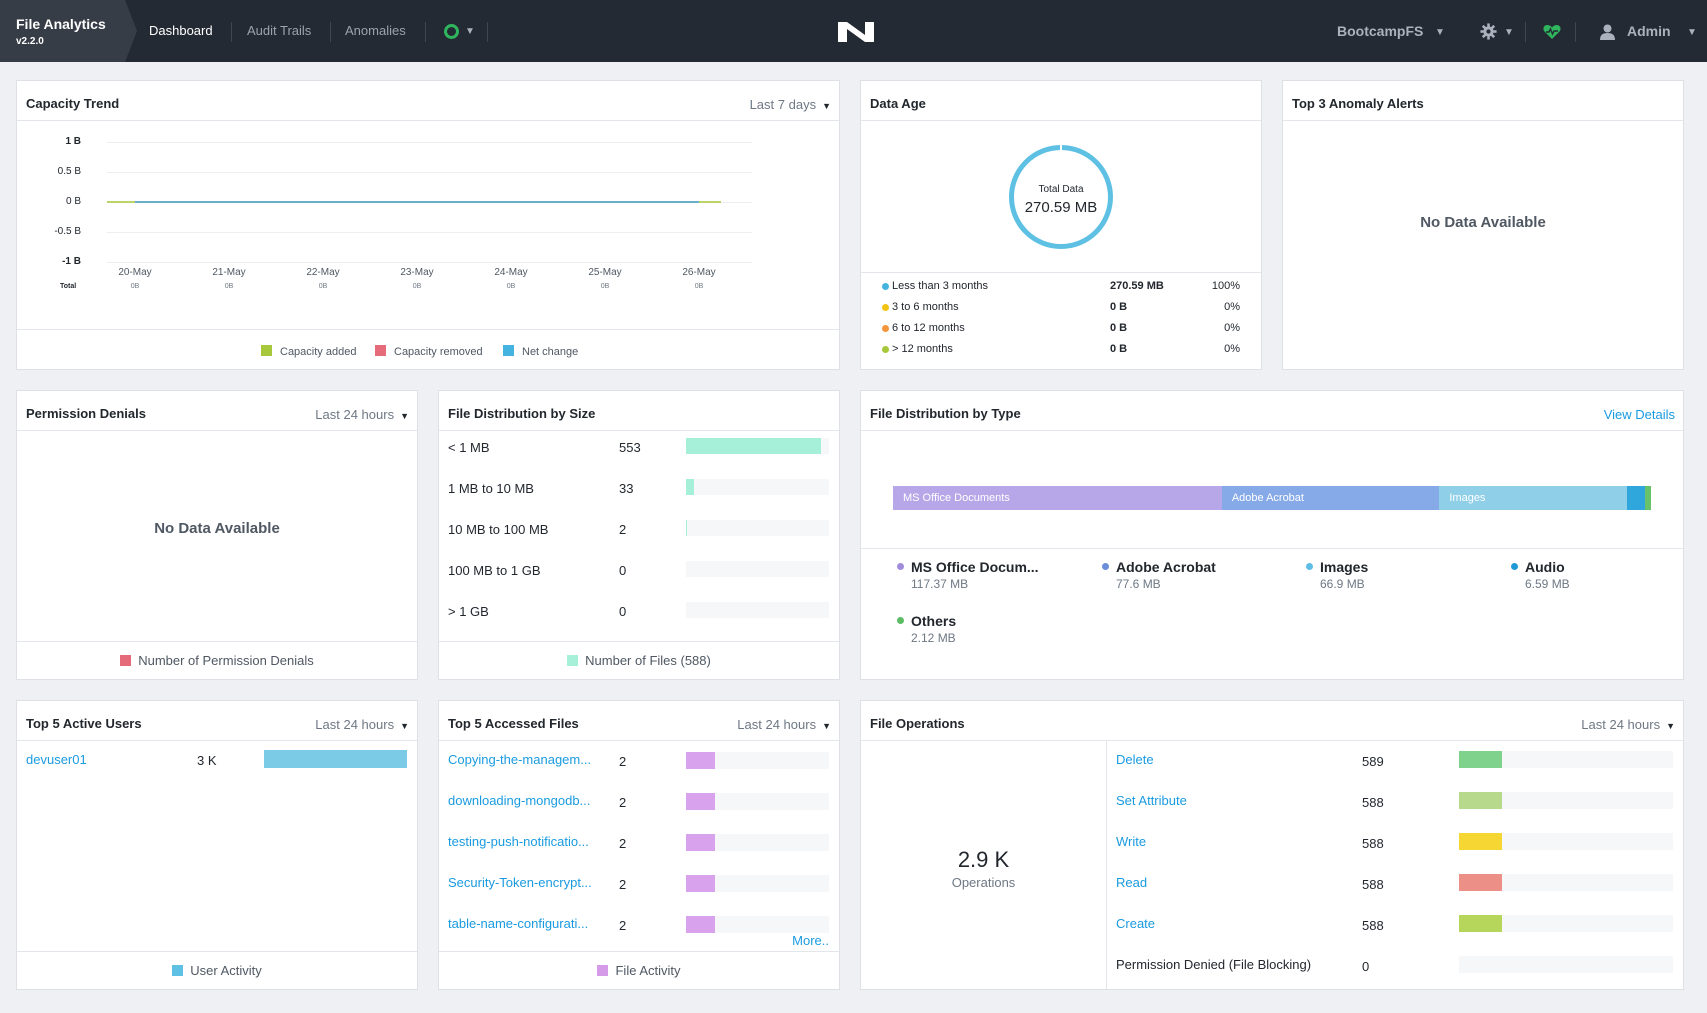 The image size is (1707, 1013). What do you see at coordinates (1552, 32) in the screenshot?
I see `health-heart-icon` at bounding box center [1552, 32].